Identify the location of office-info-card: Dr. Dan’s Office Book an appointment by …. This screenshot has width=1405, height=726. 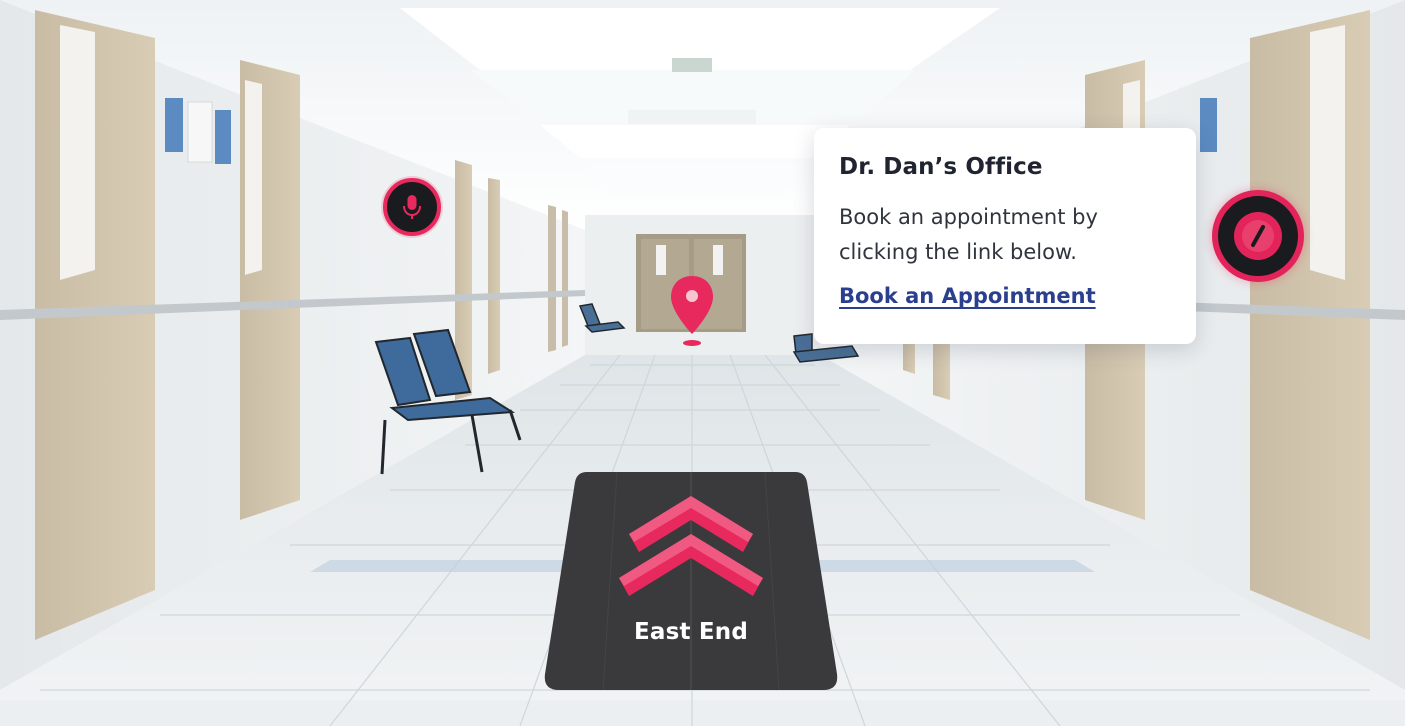
(1005, 236).